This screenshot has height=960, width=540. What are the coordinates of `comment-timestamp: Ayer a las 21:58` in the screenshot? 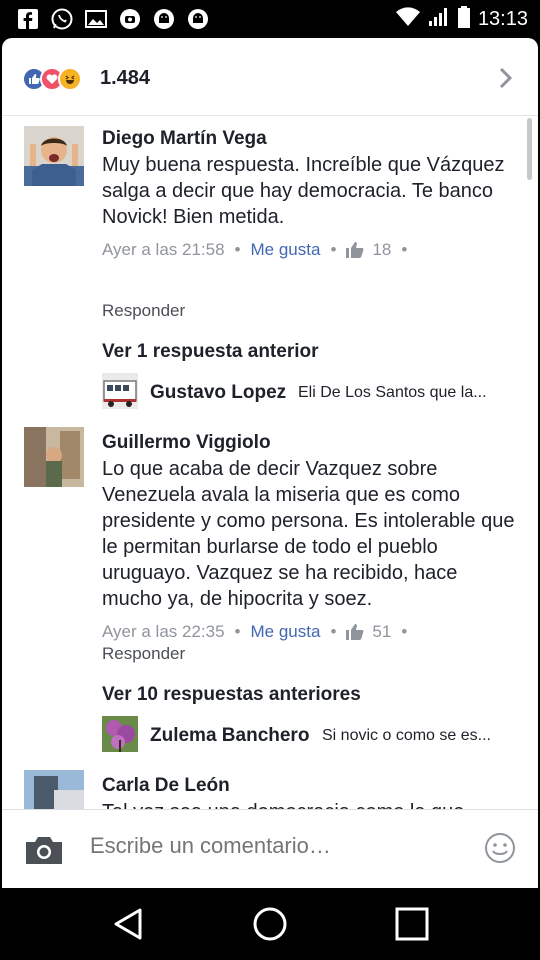 It's located at (163, 249).